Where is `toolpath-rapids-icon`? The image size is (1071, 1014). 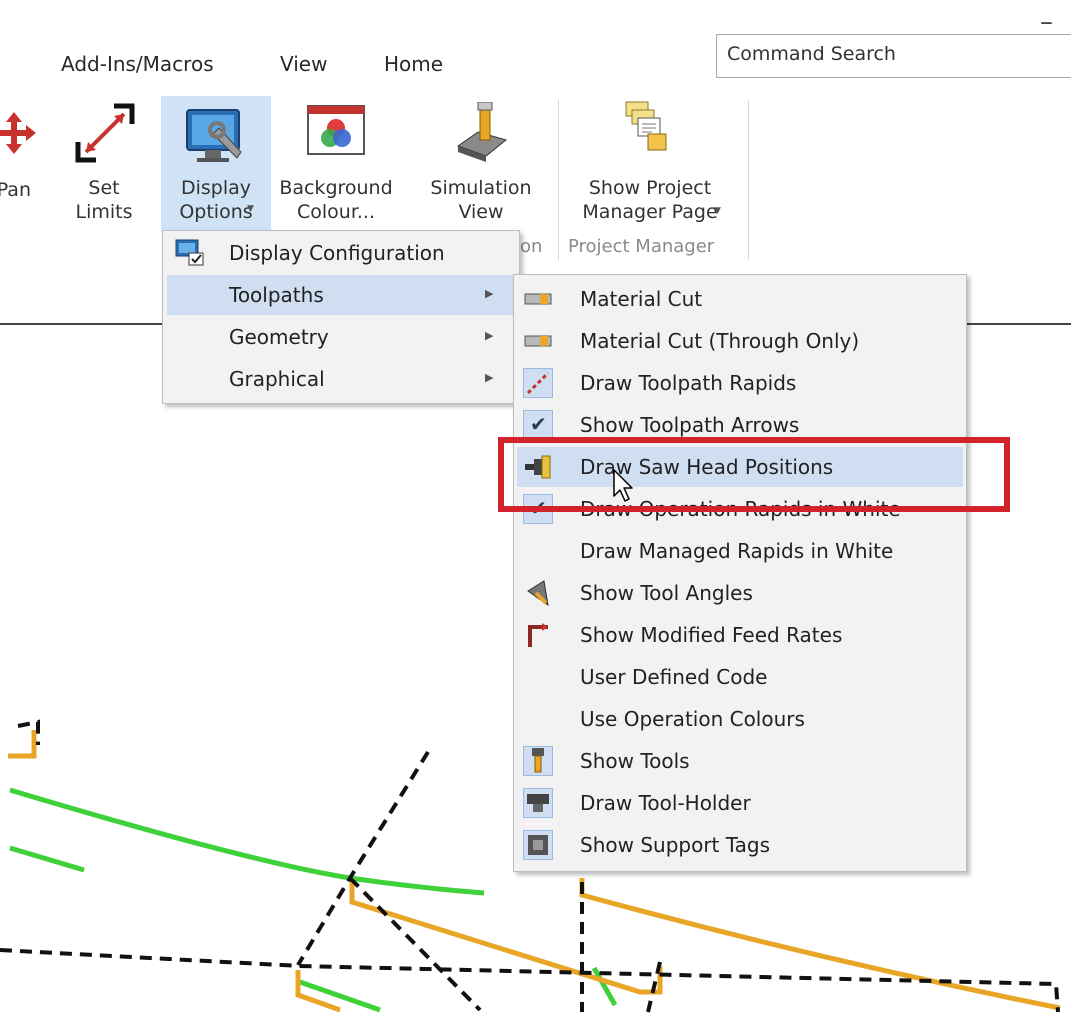 toolpath-rapids-icon is located at coordinates (538, 383).